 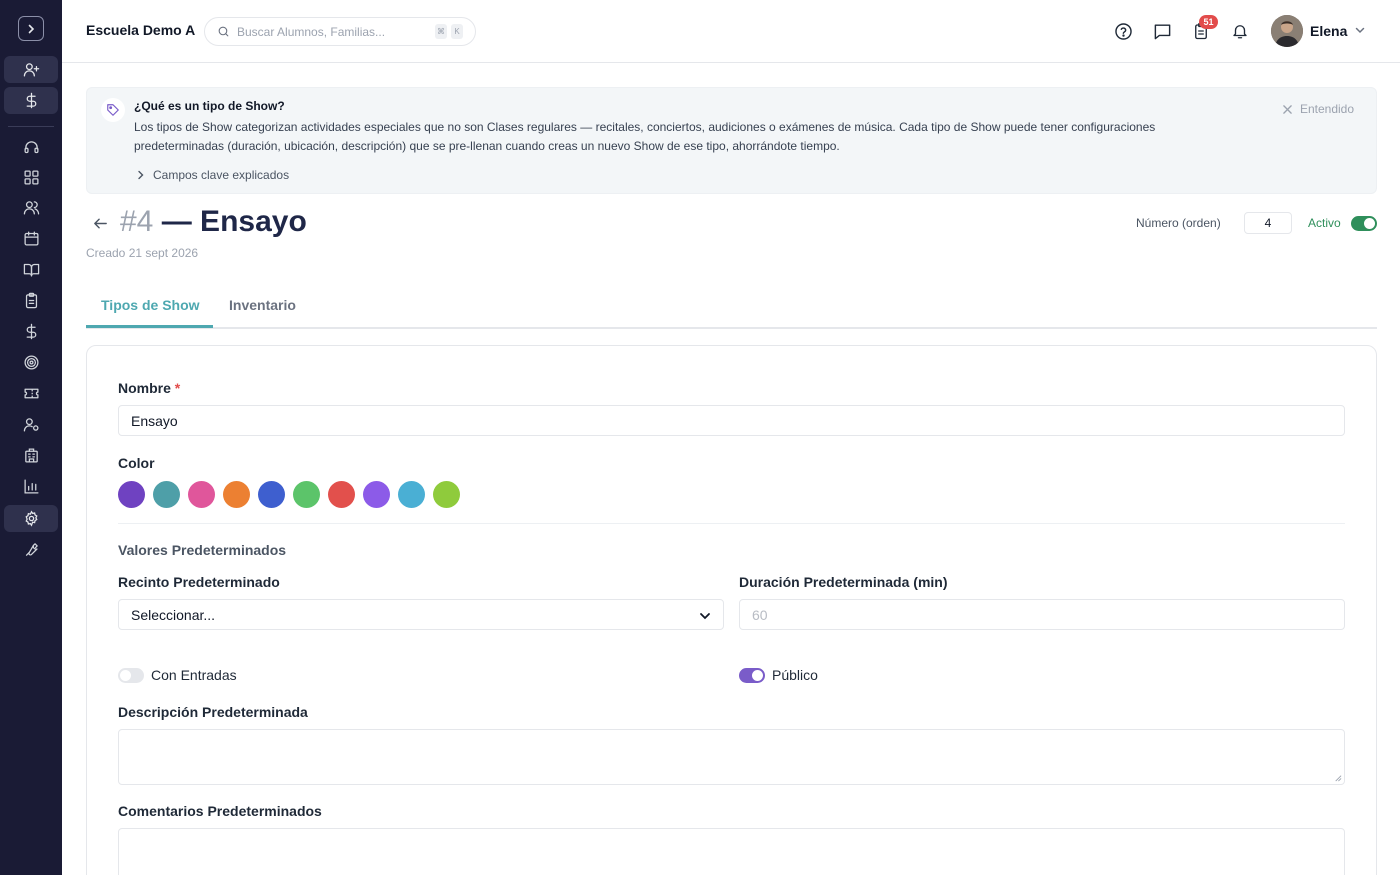 I want to click on tag-icon, so click(x=113, y=110).